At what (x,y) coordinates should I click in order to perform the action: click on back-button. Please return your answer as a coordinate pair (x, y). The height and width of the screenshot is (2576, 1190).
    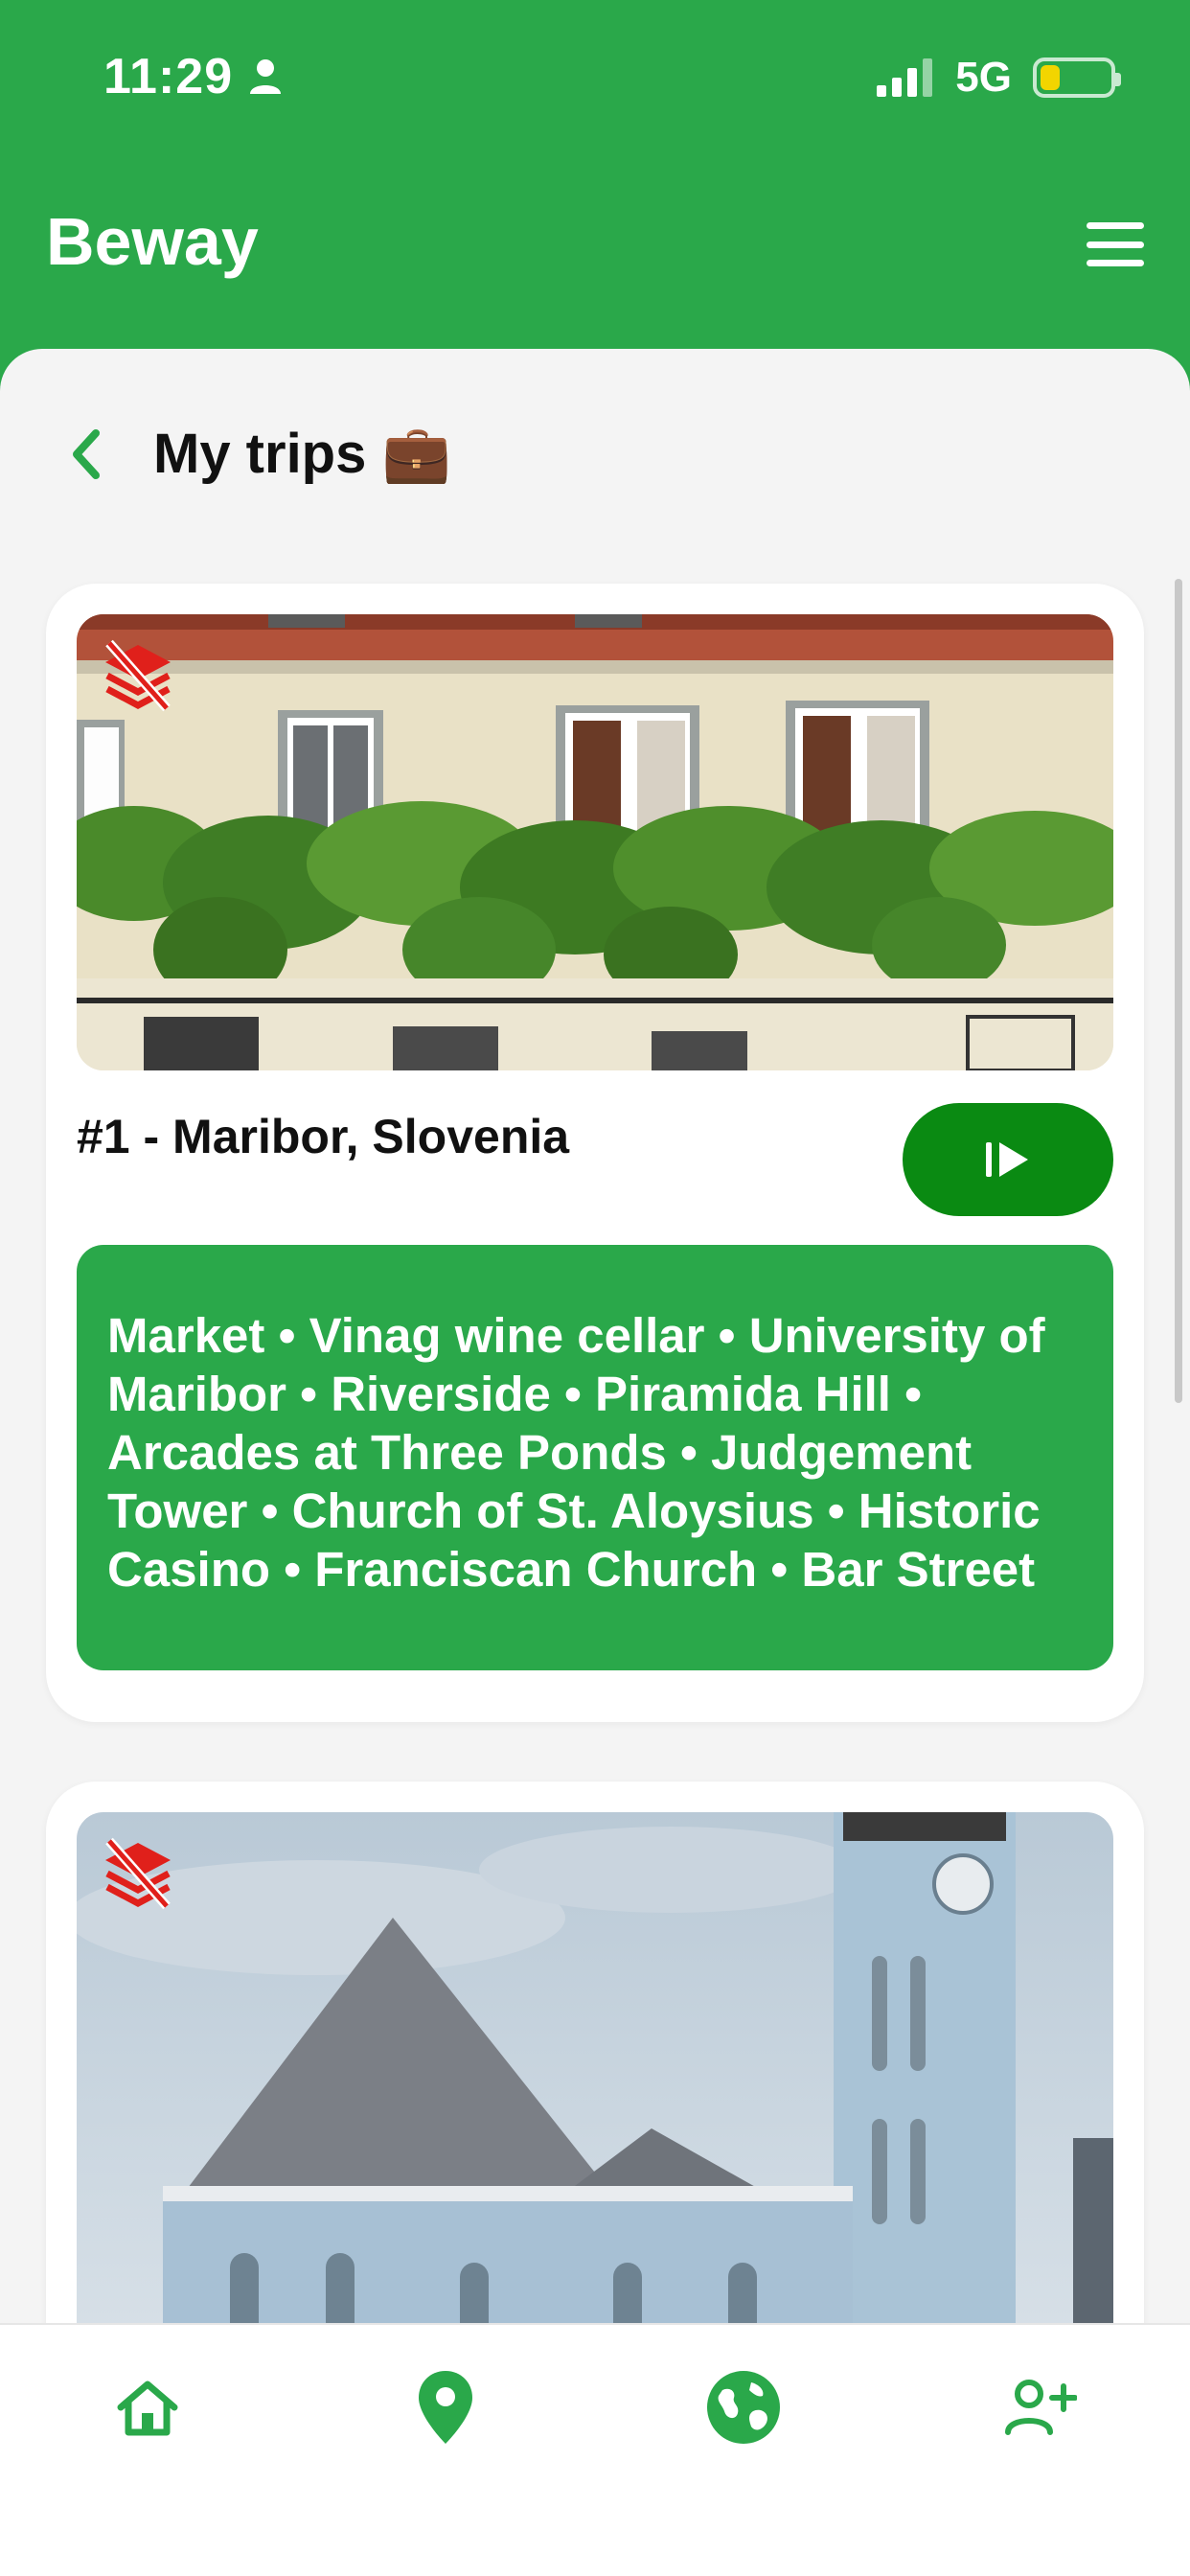
    Looking at the image, I should click on (91, 454).